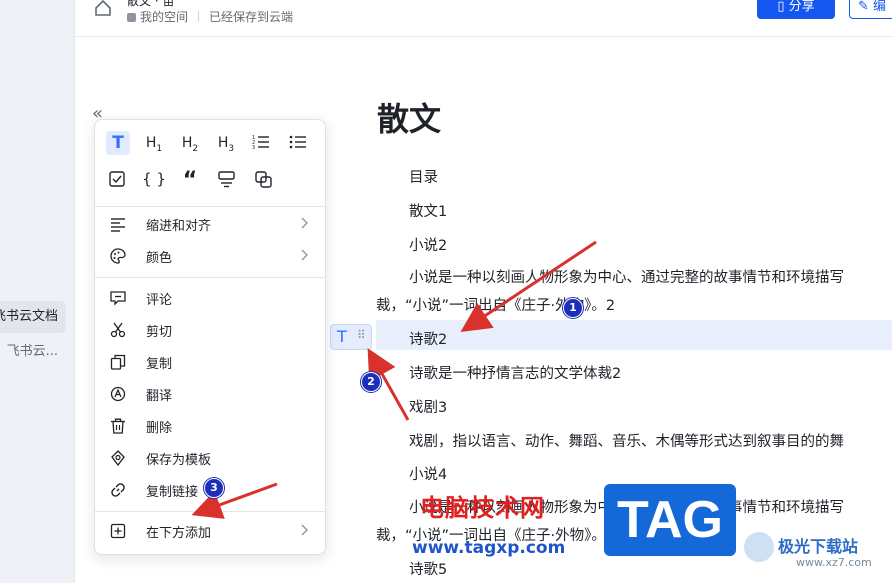  I want to click on annotation-badge: 2, so click(371, 382).